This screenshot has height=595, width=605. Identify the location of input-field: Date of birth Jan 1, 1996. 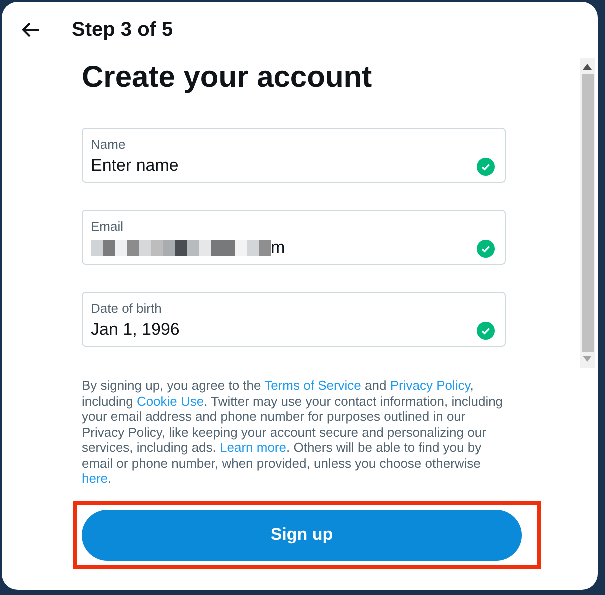
(294, 319).